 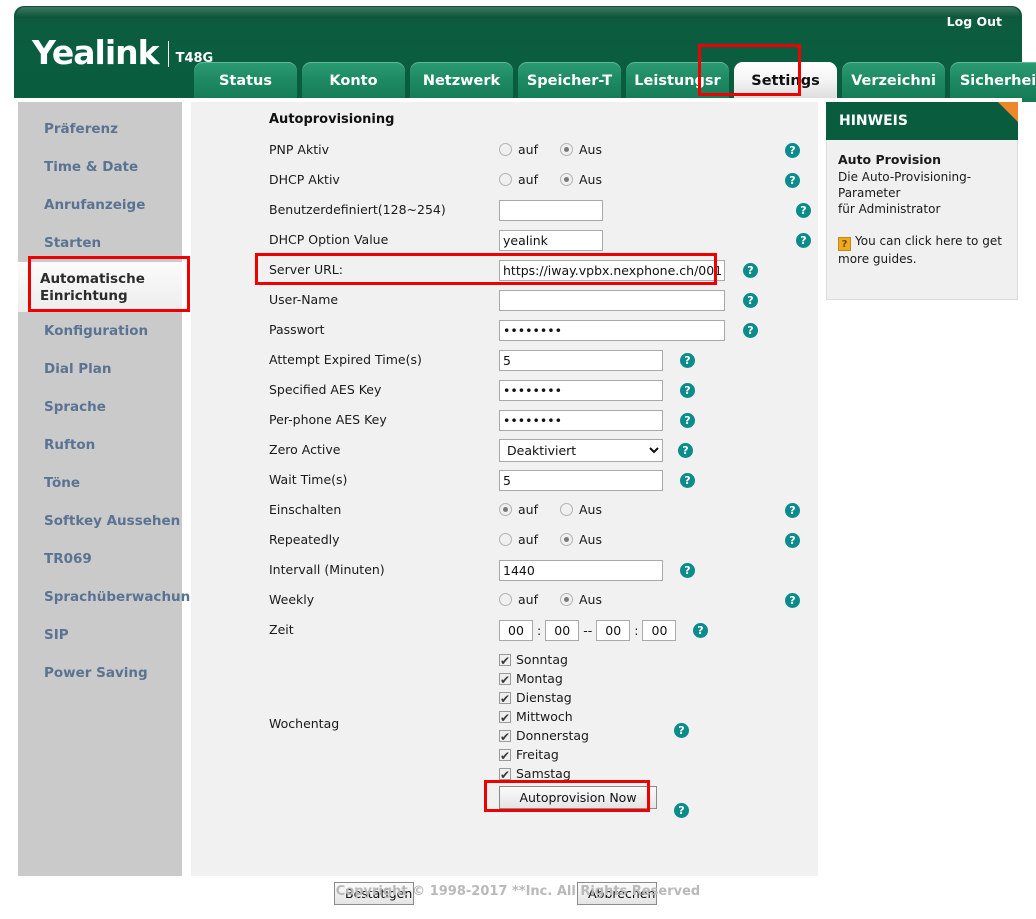 I want to click on autoprovision-now-button: Autoprovision Now, so click(x=578, y=797).